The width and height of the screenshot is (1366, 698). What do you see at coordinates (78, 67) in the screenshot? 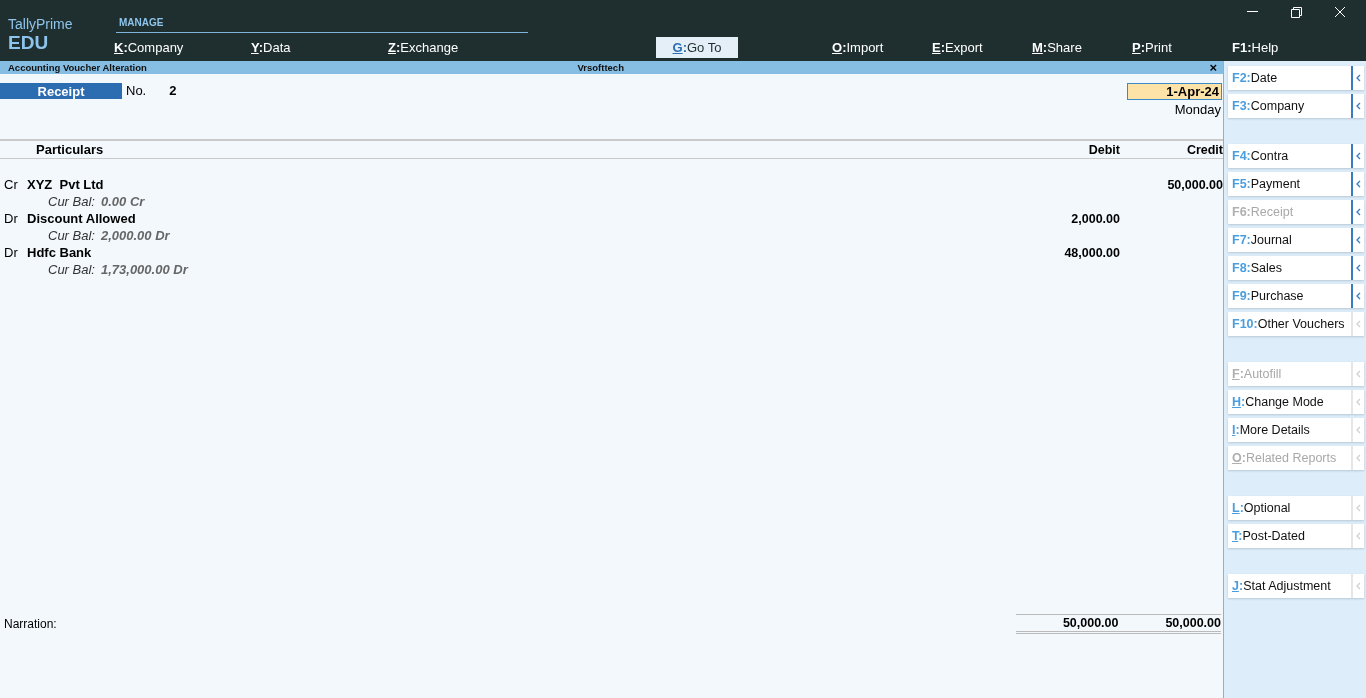
I see `screen-title: Accounting Voucher Alteration` at bounding box center [78, 67].